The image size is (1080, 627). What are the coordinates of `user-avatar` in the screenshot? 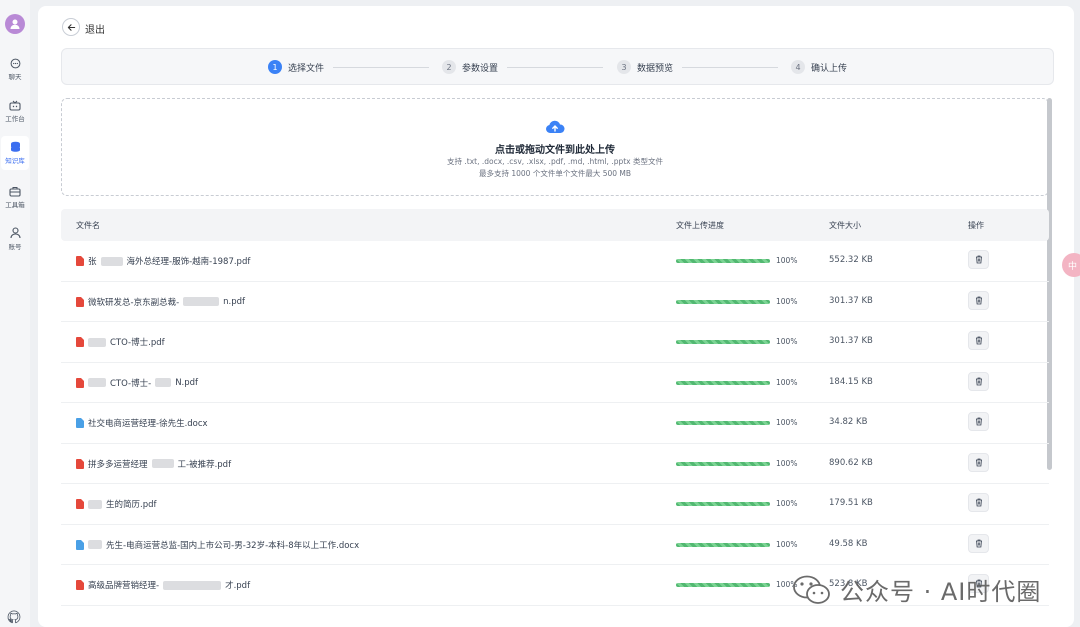 It's located at (15, 24).